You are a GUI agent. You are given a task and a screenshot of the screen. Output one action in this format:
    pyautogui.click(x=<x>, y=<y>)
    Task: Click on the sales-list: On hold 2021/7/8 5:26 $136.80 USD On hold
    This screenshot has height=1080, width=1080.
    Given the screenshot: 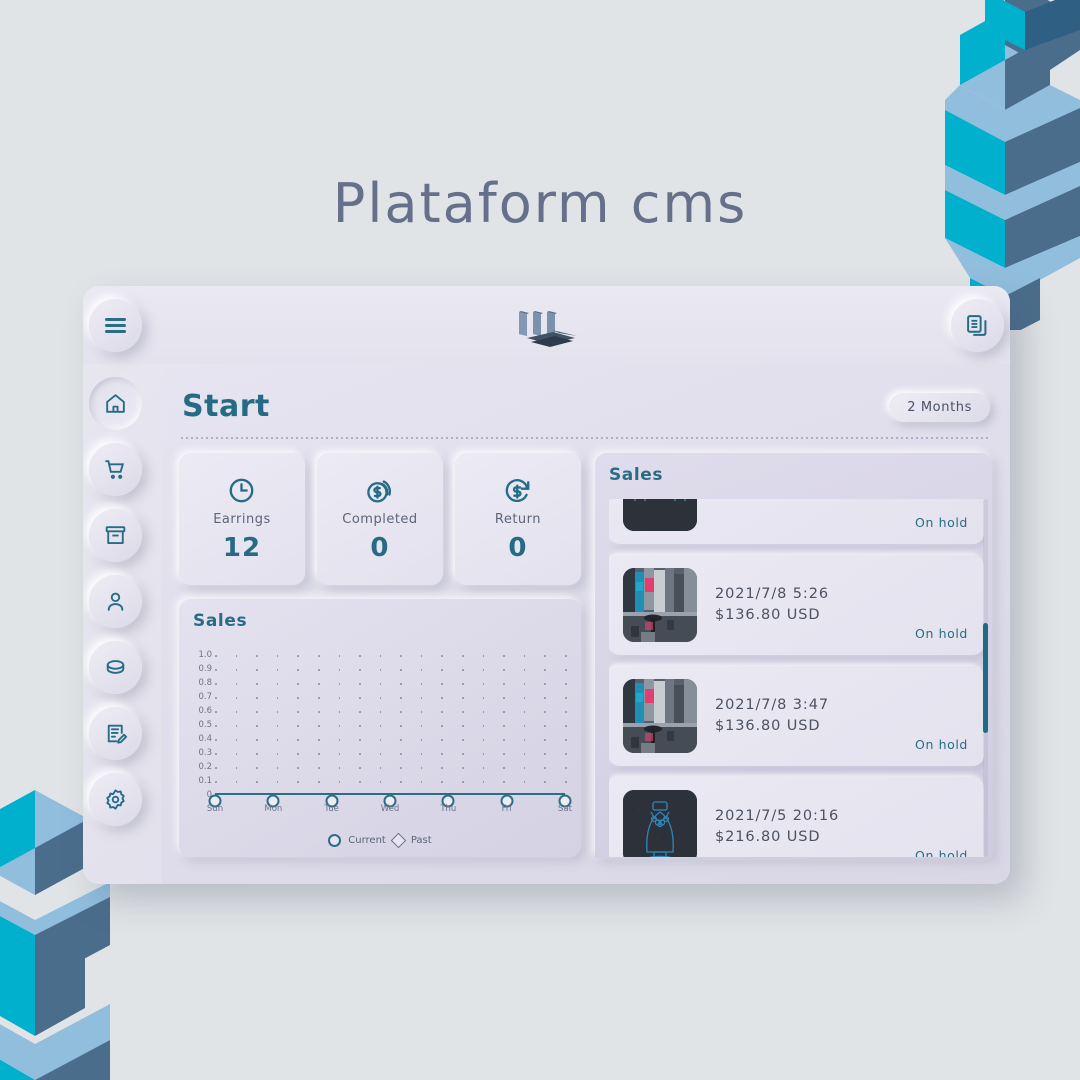 What is the action you would take?
    pyautogui.click(x=796, y=678)
    